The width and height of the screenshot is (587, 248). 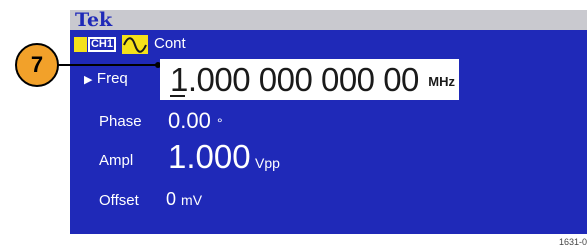 What do you see at coordinates (189, 120) in the screenshot?
I see `phase-value: 0.00` at bounding box center [189, 120].